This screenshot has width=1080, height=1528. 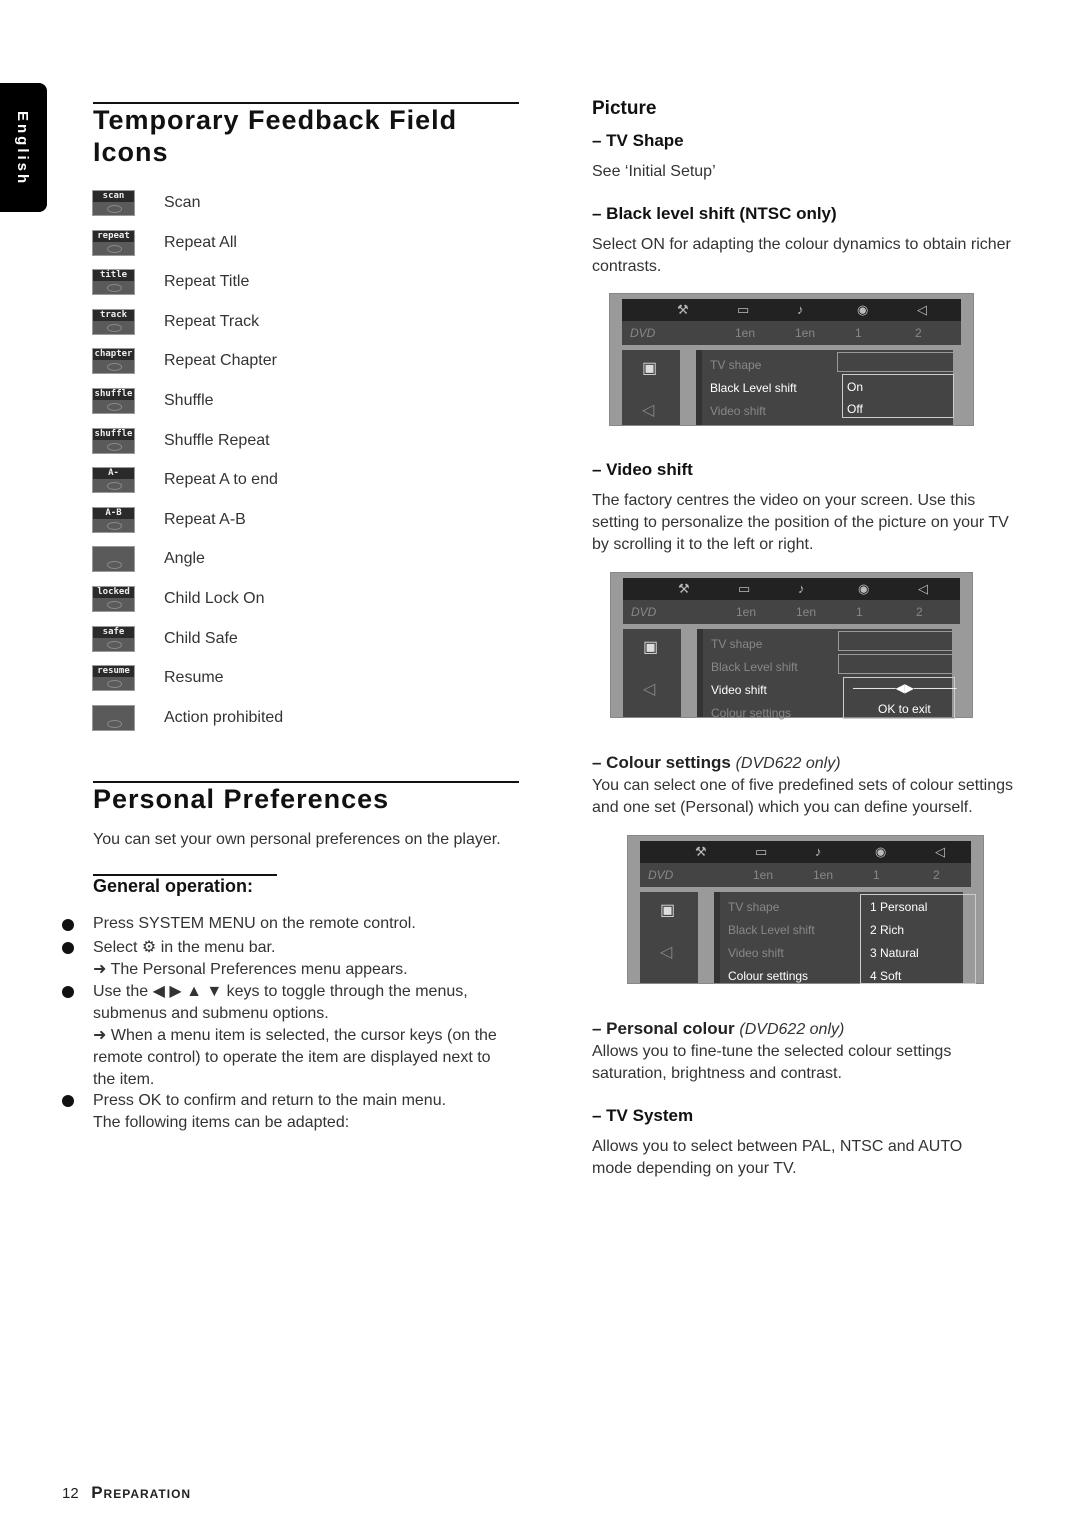 What do you see at coordinates (113, 632) in the screenshot?
I see `icon-badge: safe` at bounding box center [113, 632].